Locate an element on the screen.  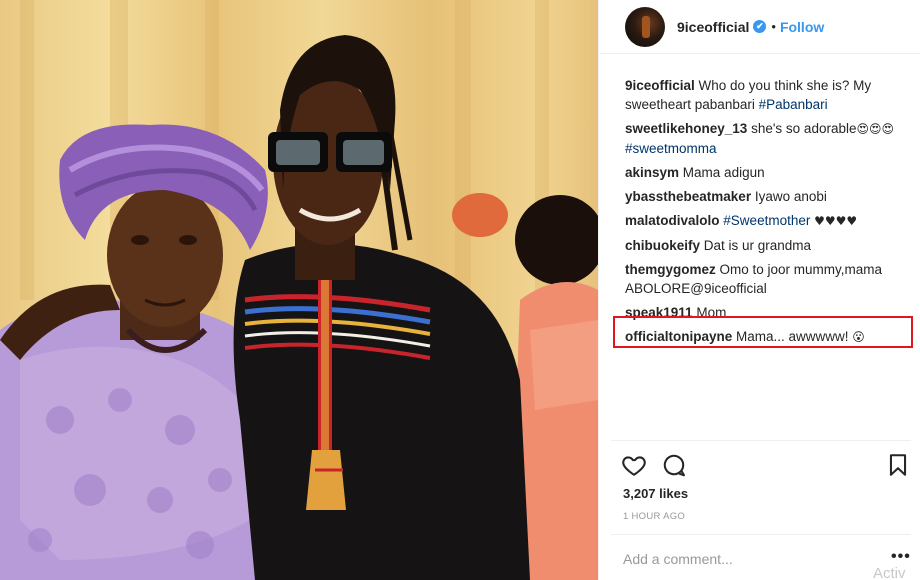
heart-eyes-emoji-icon: 😍😍😍 is located at coordinates (875, 129).